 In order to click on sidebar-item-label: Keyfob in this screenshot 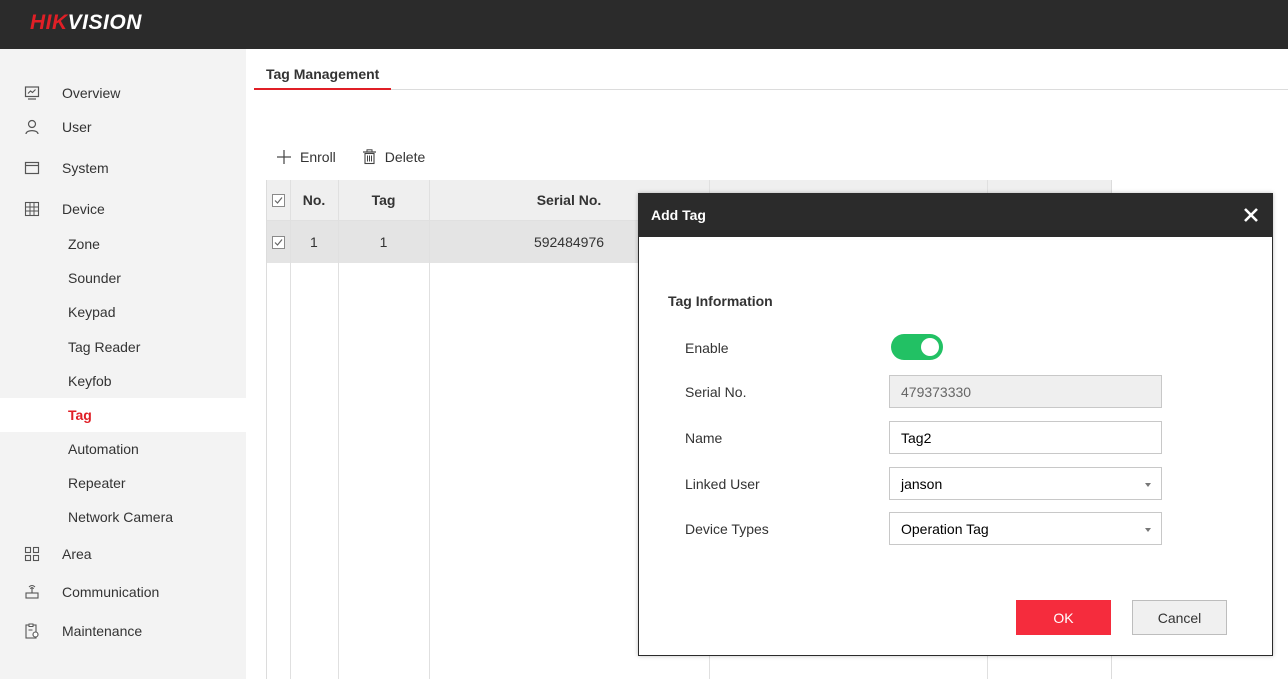, I will do `click(90, 381)`.